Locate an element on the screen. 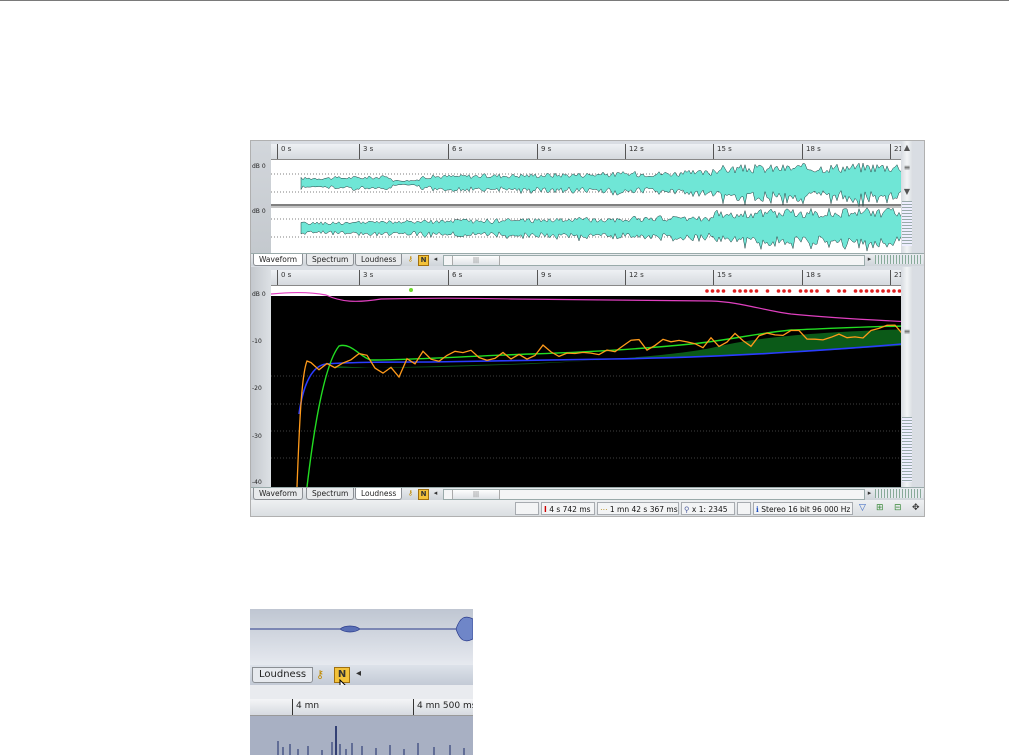  ruler-tick: 21 s is located at coordinates (899, 277).